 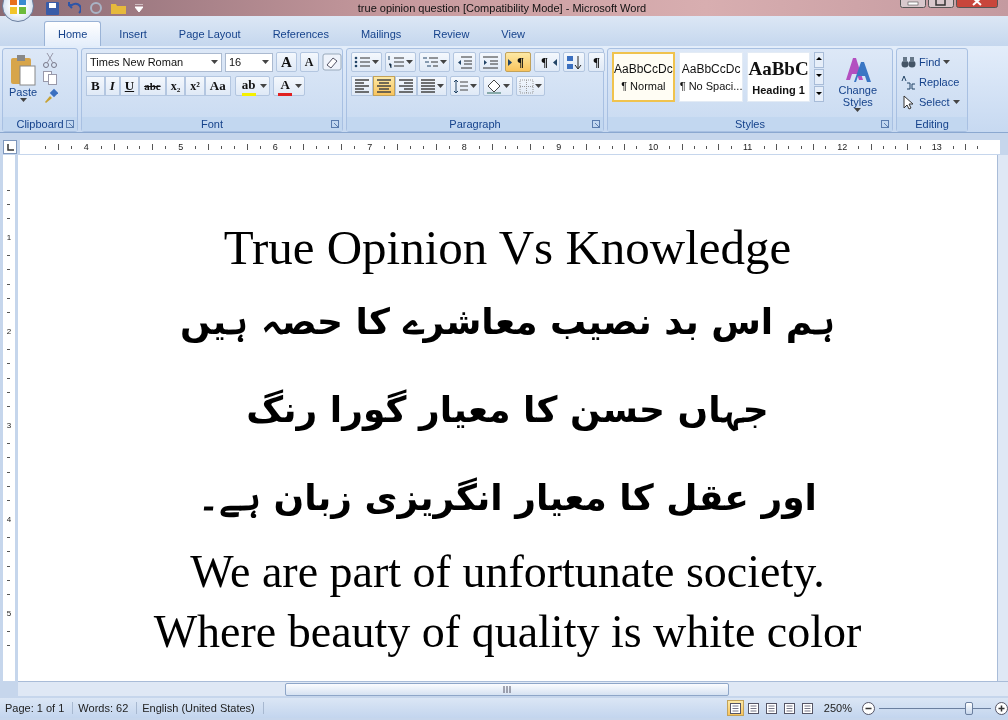 I want to click on ruler-number: 4, so click(x=9, y=519).